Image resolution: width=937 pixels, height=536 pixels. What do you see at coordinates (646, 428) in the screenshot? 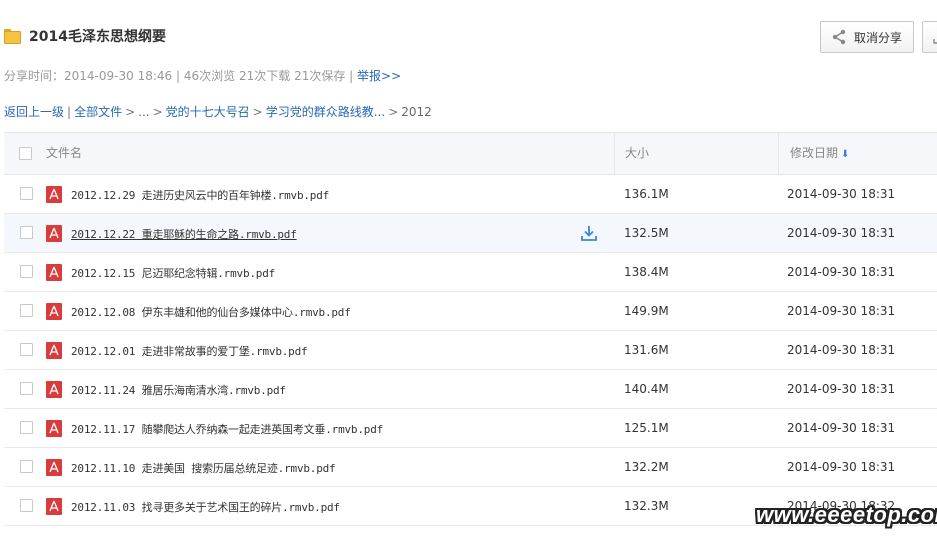
I see `file-size: 125.1M` at bounding box center [646, 428].